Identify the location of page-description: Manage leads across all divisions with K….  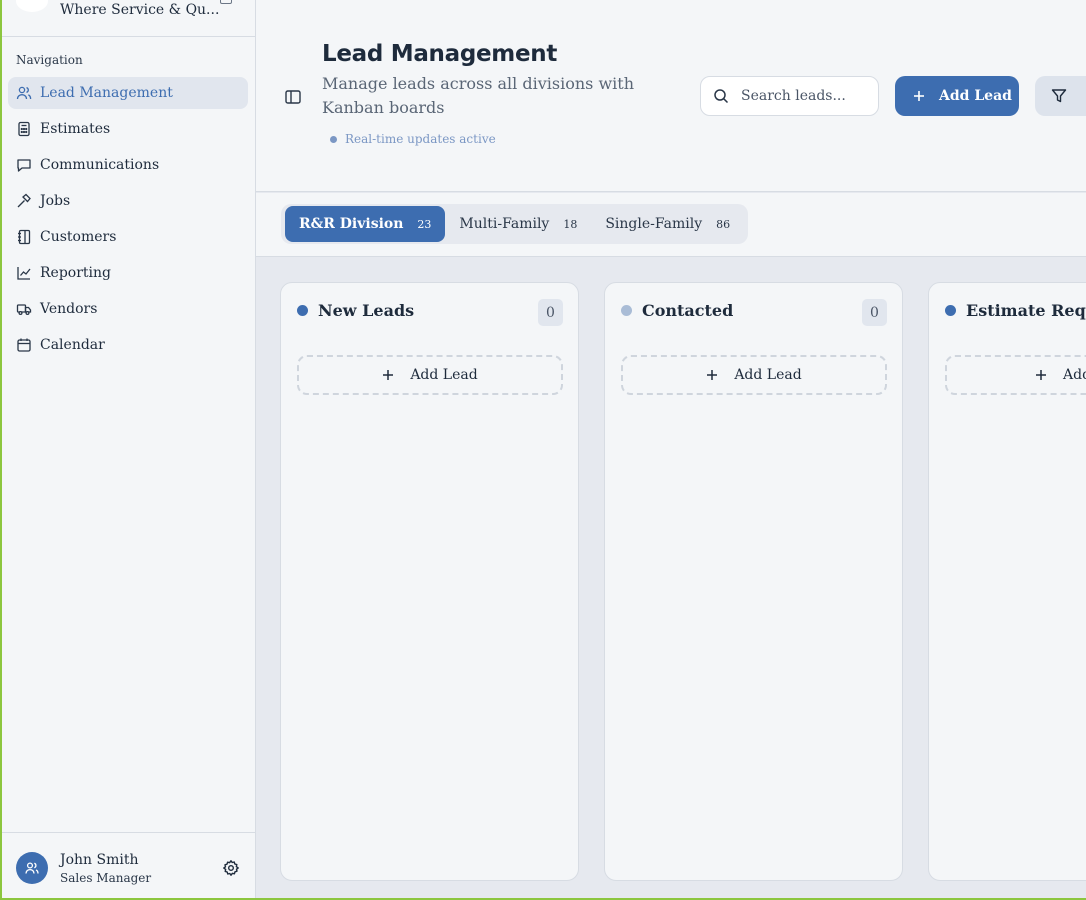
(478, 95).